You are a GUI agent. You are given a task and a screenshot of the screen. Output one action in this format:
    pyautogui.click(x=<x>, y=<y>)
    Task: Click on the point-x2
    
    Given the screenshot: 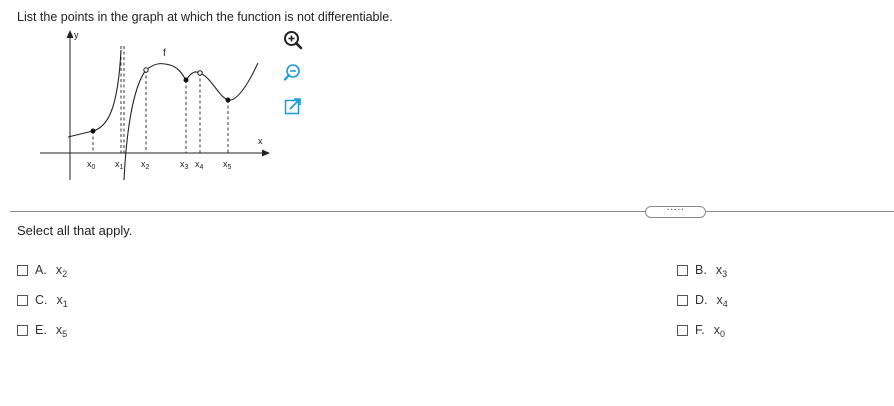 What is the action you would take?
    pyautogui.click(x=146, y=70)
    